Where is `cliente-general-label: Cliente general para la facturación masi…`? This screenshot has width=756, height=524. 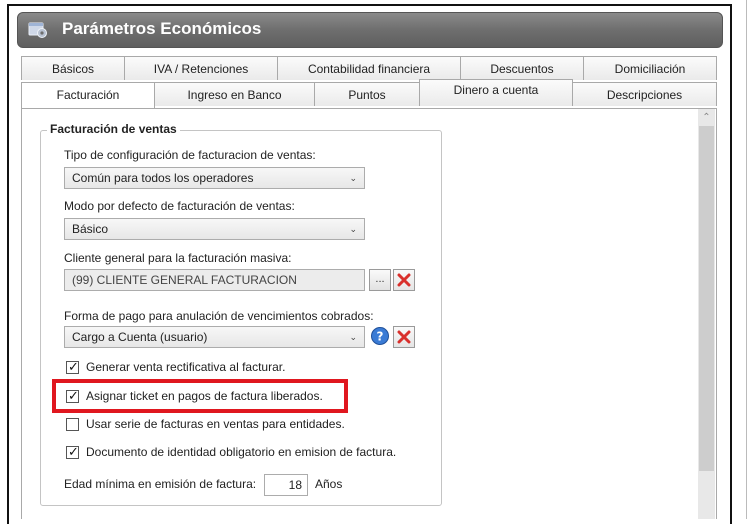
cliente-general-label: Cliente general para la facturación masi… is located at coordinates (178, 258).